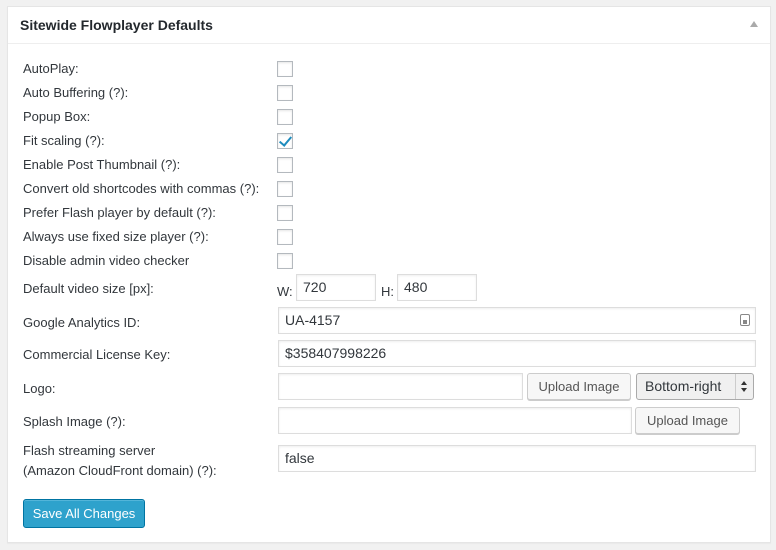 Image resolution: width=776 pixels, height=550 pixels. Describe the element at coordinates (285, 141) in the screenshot. I see `fit-scaling-checkbox` at that location.